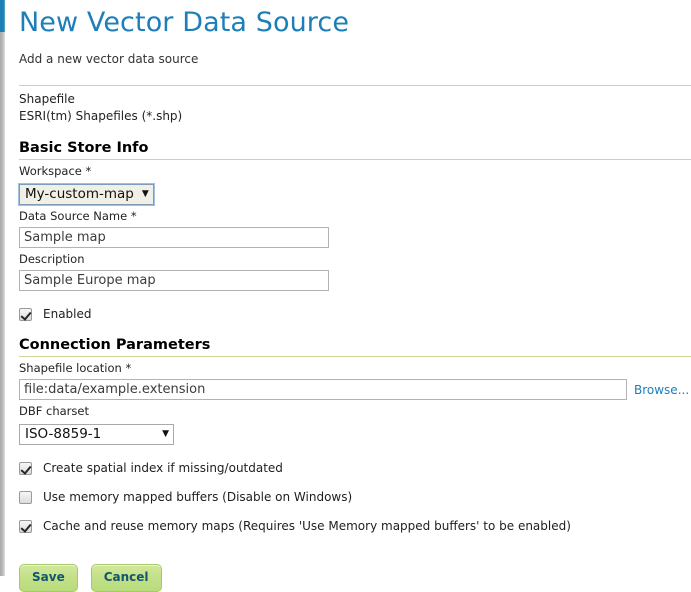 This screenshot has width=691, height=592. What do you see at coordinates (25, 526) in the screenshot?
I see `cache-memory-maps-checkbox` at bounding box center [25, 526].